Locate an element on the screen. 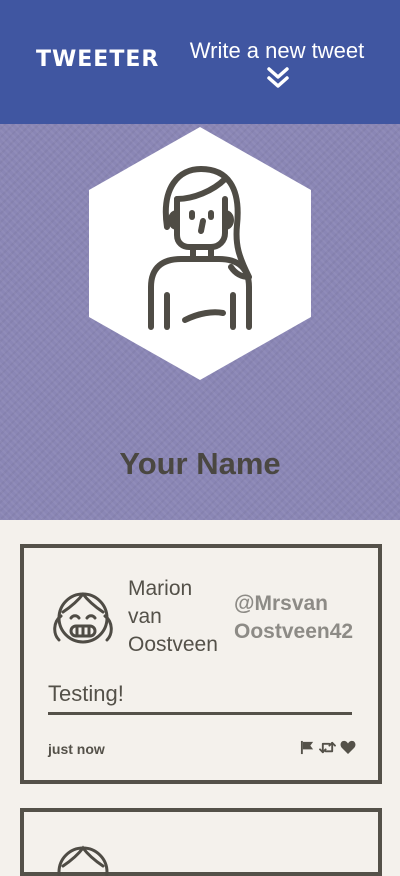 Image resolution: width=400 pixels, height=876 pixels. tweet-author-name: Marion van Oostveen is located at coordinates (173, 616).